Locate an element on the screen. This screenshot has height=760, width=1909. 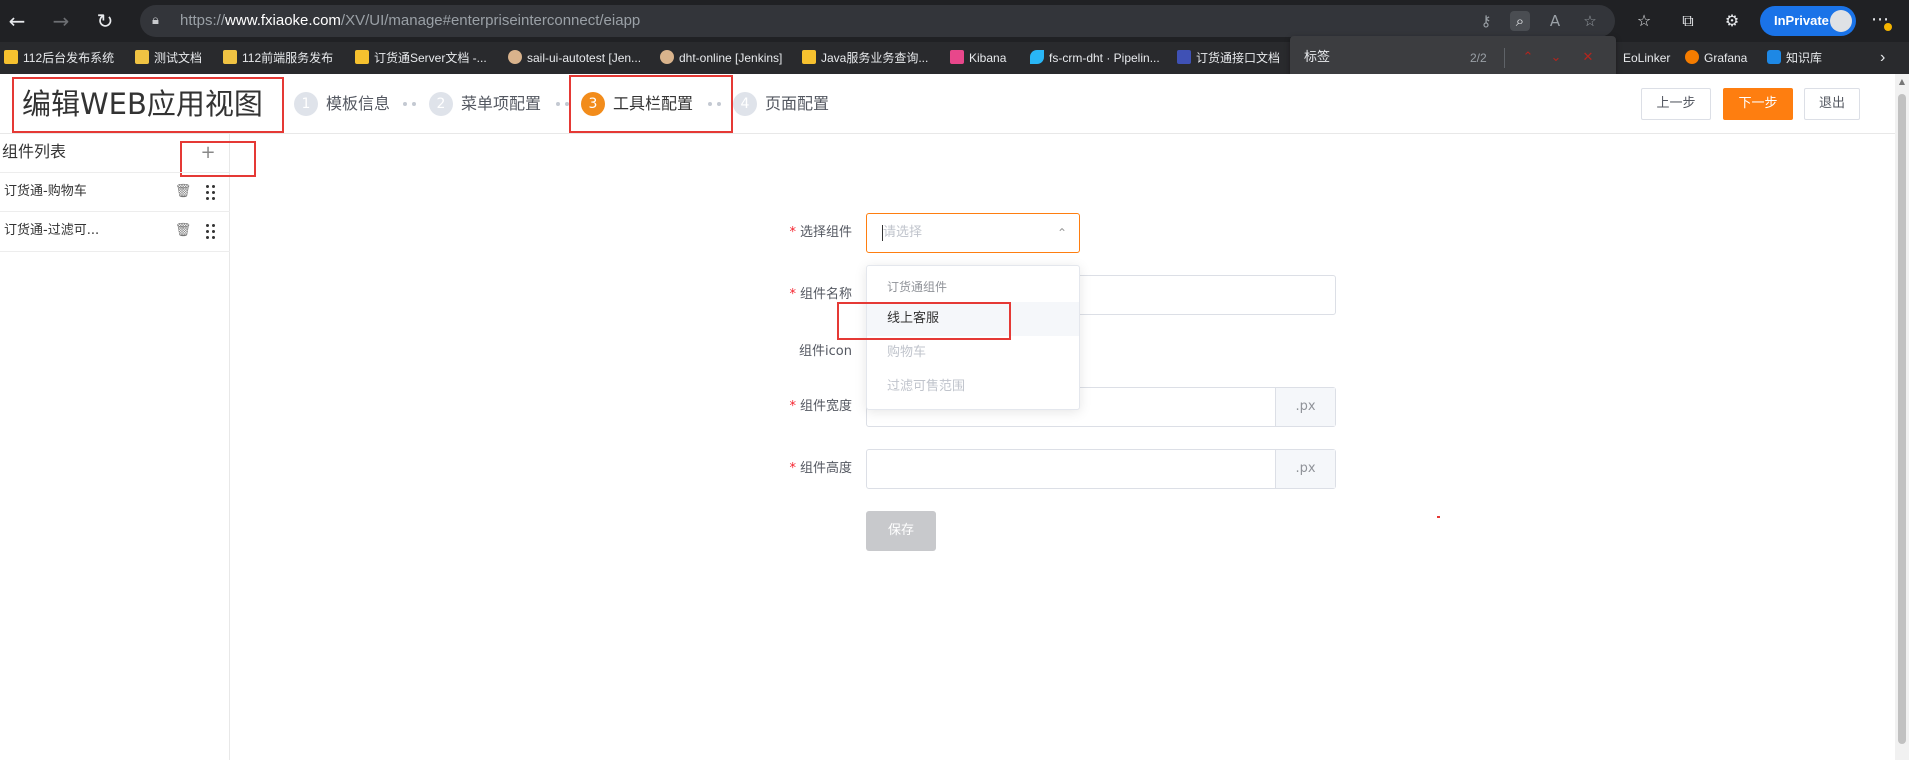
bookmark-item: Kibana is located at coordinates (978, 58).